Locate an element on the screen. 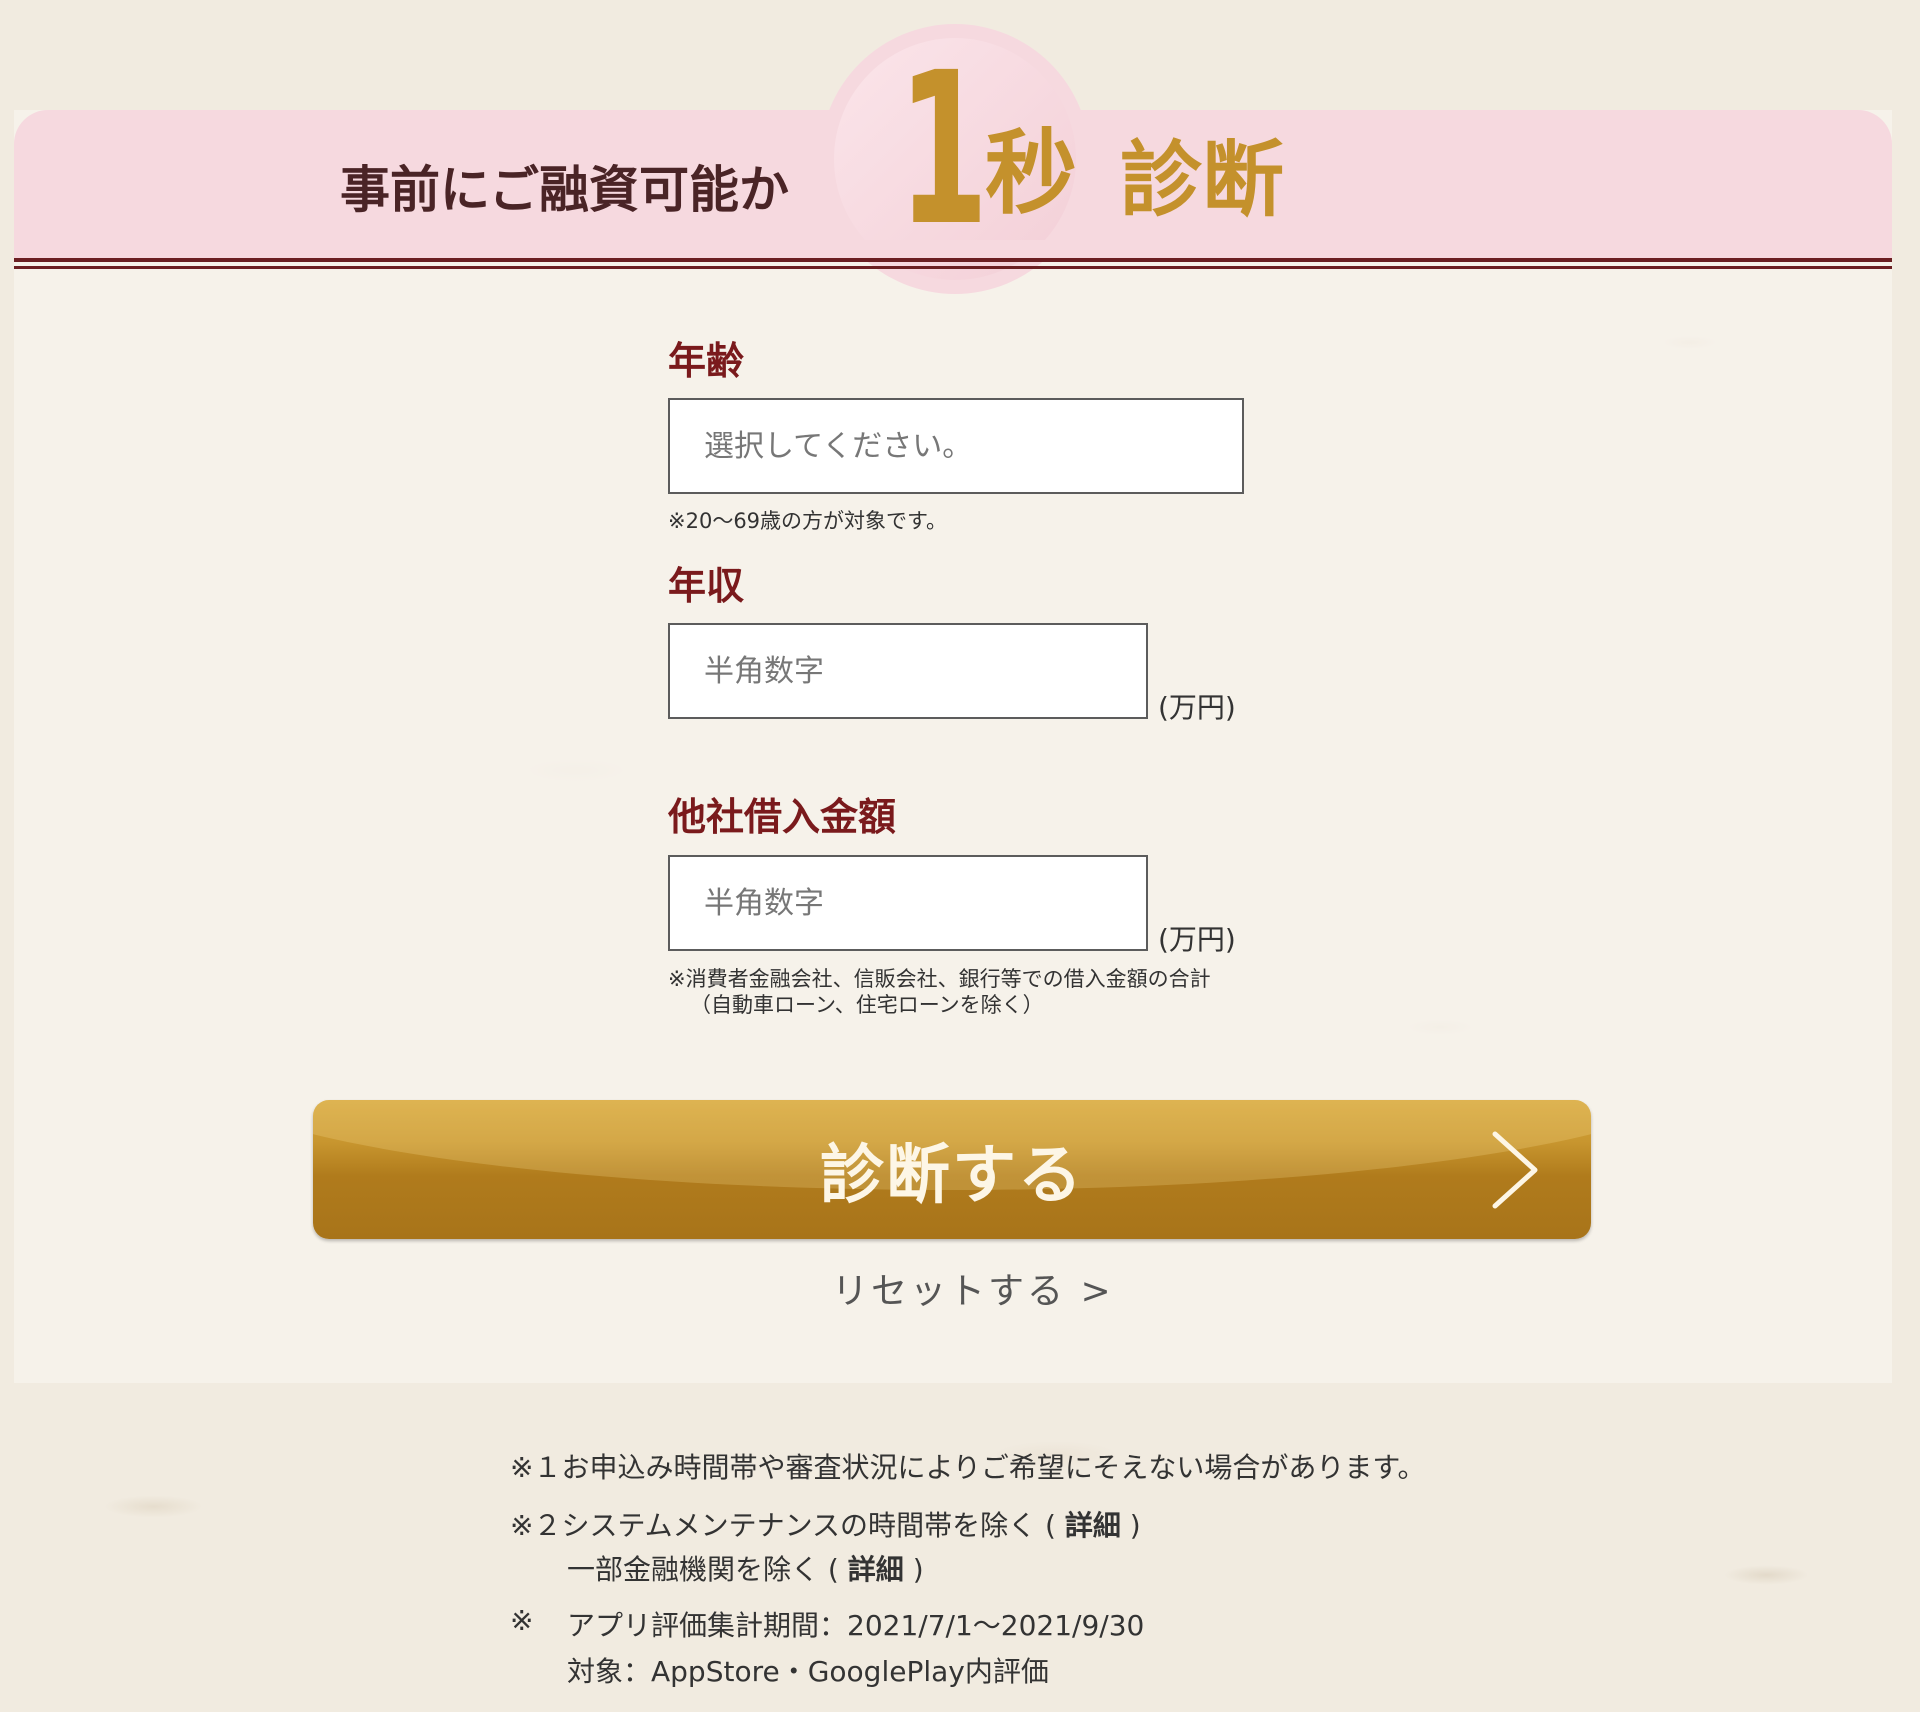  other-debt-note-2: （自動車ローン、住宅ローンを除く） is located at coordinates (867, 1005).